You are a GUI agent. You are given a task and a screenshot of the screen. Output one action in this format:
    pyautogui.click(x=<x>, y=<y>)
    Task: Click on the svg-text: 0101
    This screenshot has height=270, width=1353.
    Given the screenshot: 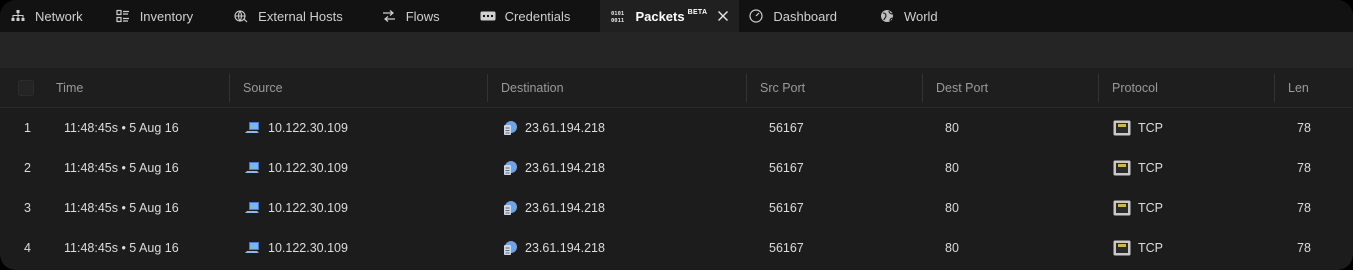 What is the action you would take?
    pyautogui.click(x=618, y=14)
    